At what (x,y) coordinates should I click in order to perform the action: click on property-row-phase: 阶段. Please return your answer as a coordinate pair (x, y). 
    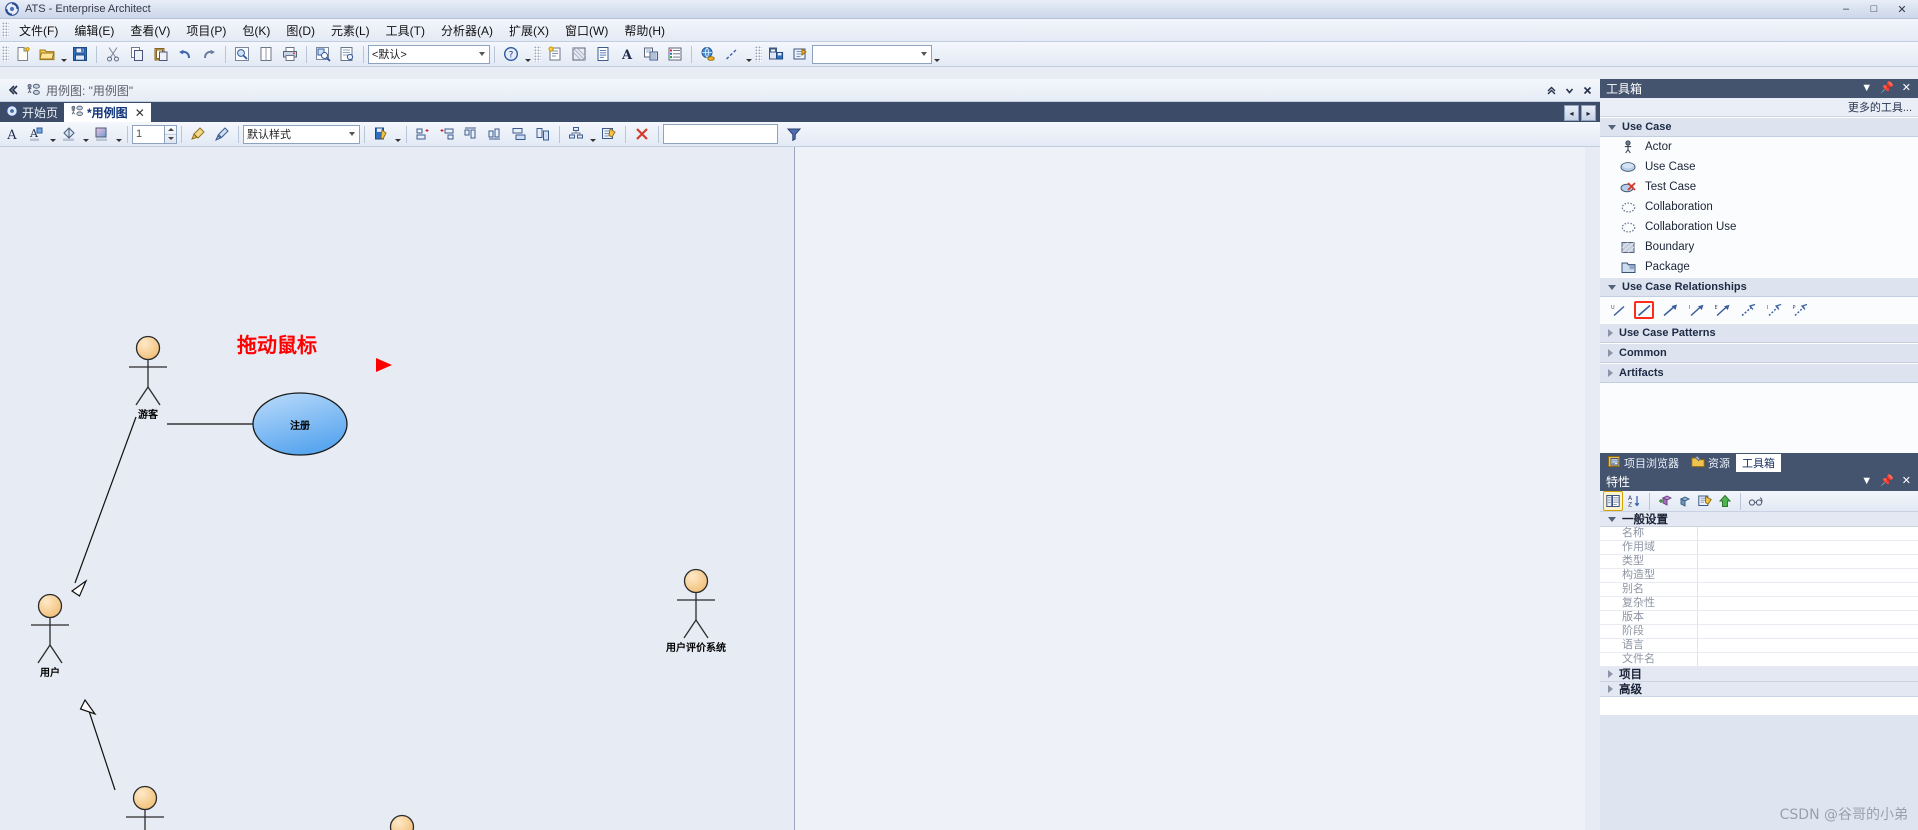
    Looking at the image, I should click on (1759, 632).